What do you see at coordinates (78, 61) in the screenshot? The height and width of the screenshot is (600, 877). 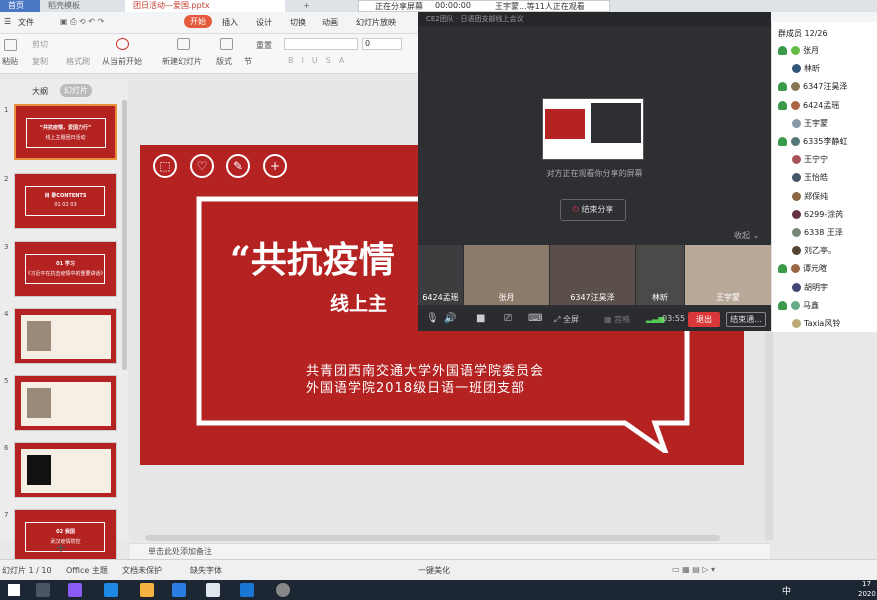 I see `format-painter-button: 格式刷` at bounding box center [78, 61].